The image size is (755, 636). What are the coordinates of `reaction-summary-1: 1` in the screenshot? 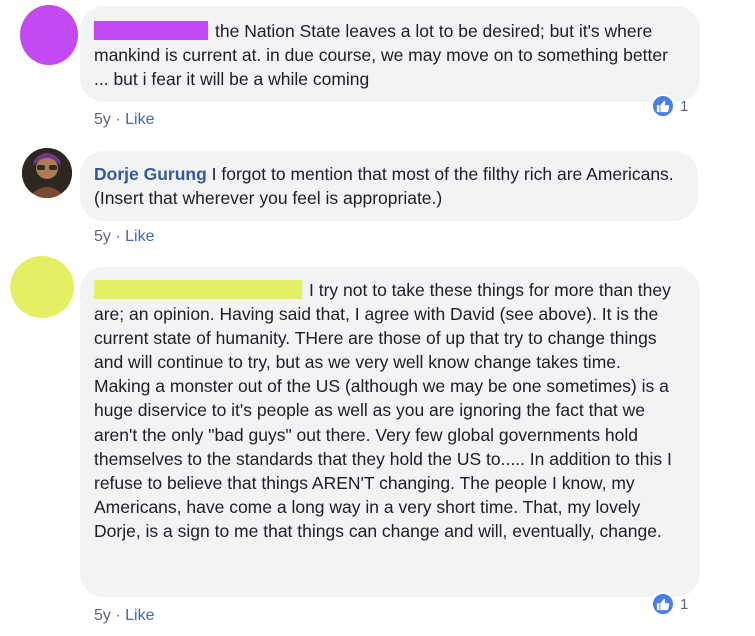 It's located at (669, 106).